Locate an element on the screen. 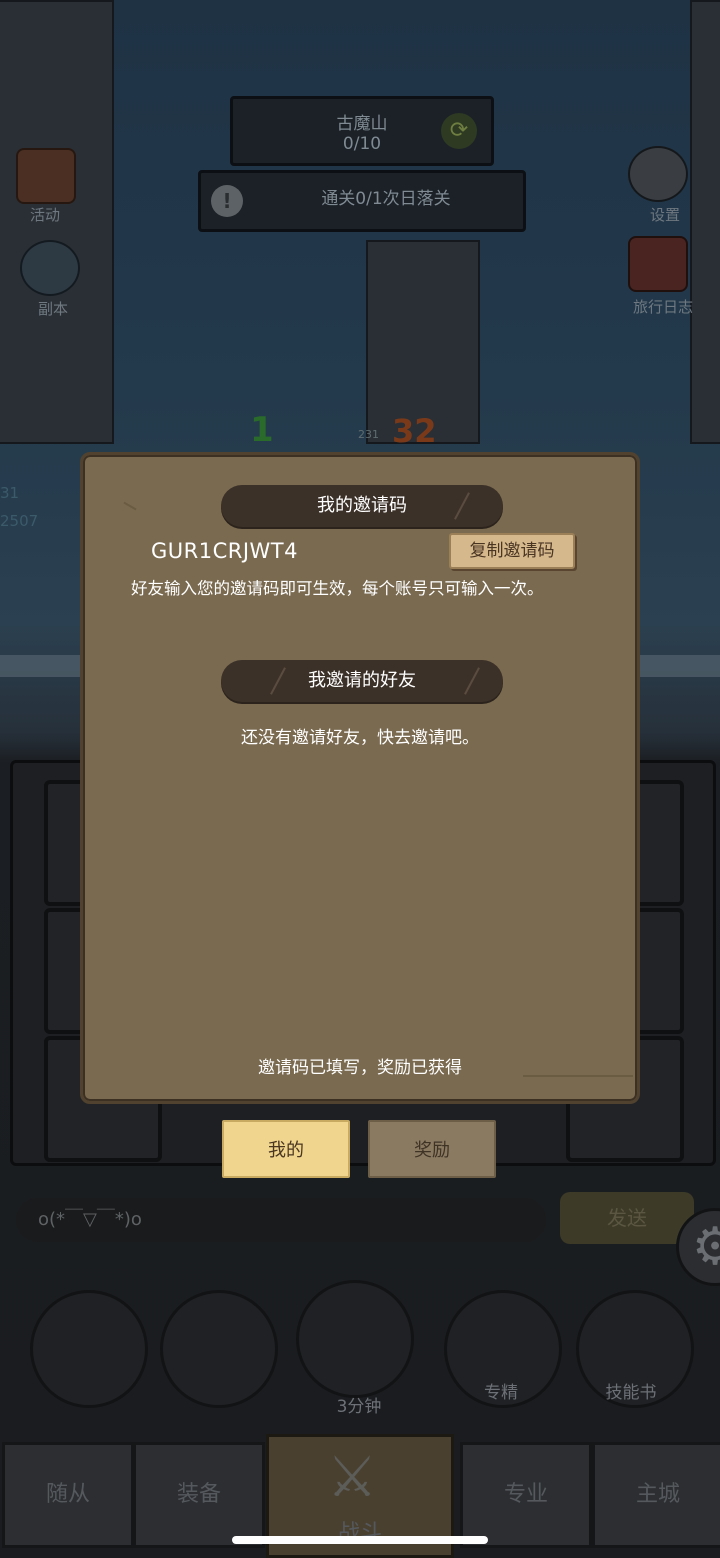 This screenshot has width=720, height=1558. zone-panel: 古魔山 0/10 ⟳ is located at coordinates (362, 131).